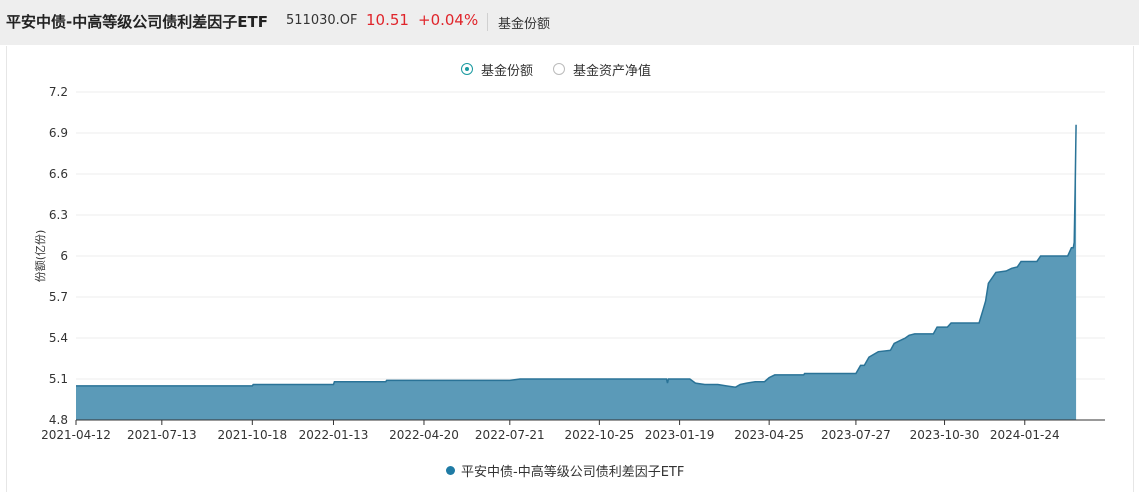  I want to click on toggle-fund-shares: 基金份额, so click(497, 69).